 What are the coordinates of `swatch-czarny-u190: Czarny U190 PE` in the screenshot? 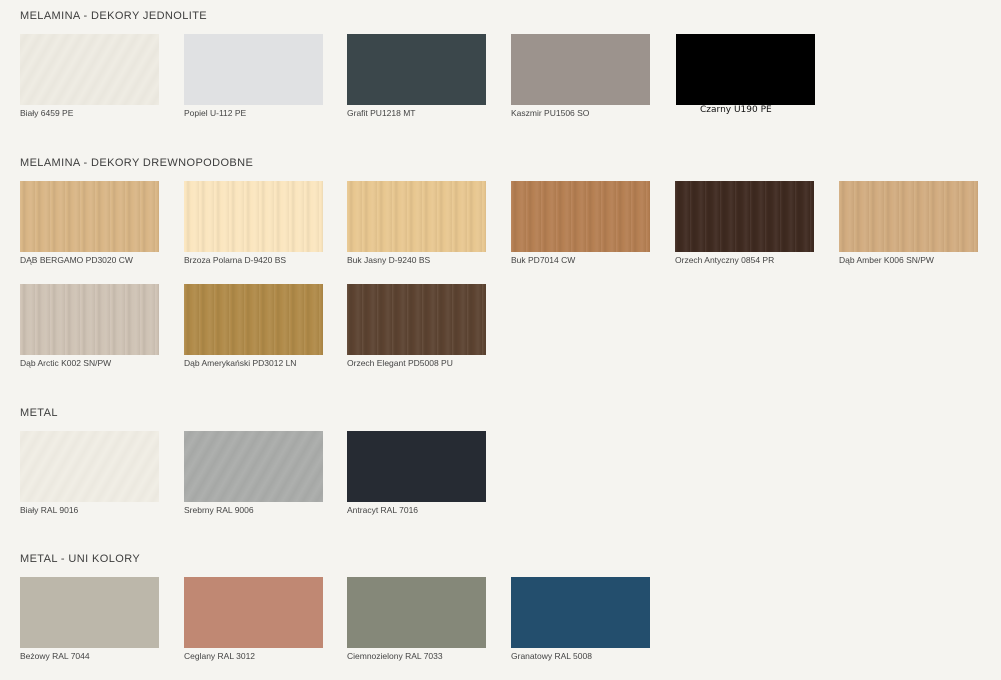 It's located at (745, 75).